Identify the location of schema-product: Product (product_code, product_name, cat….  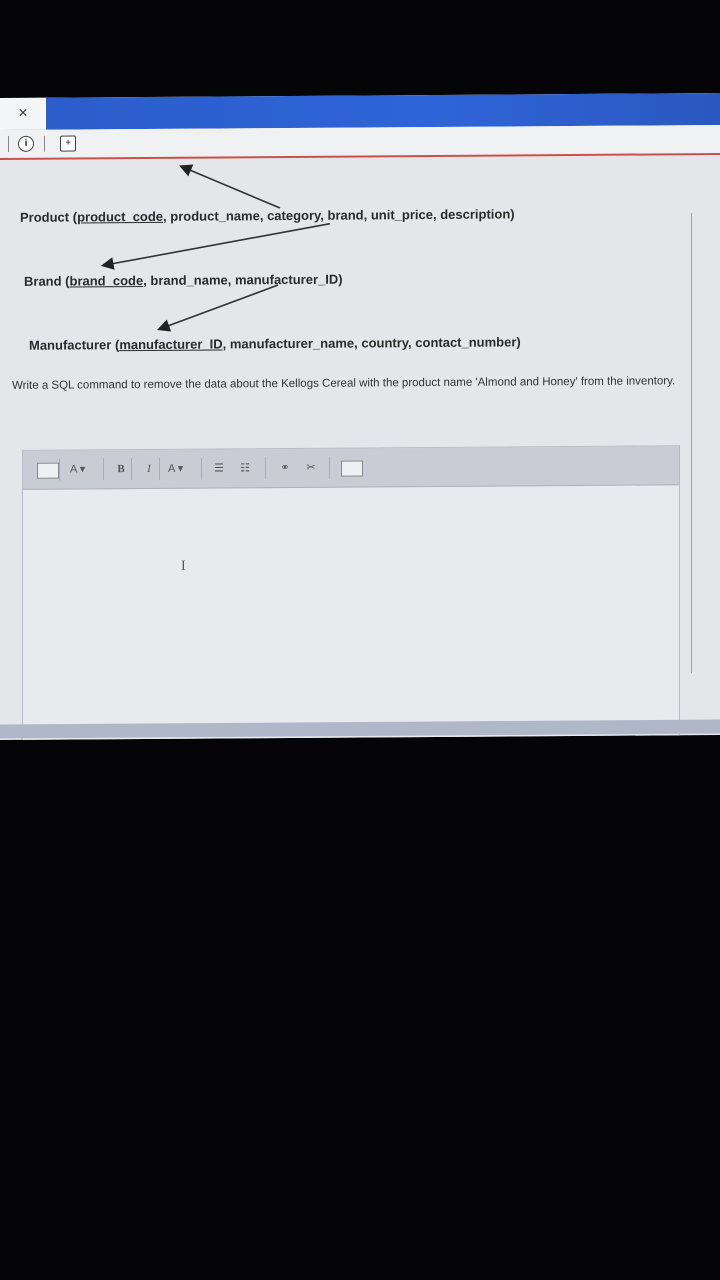
(267, 215).